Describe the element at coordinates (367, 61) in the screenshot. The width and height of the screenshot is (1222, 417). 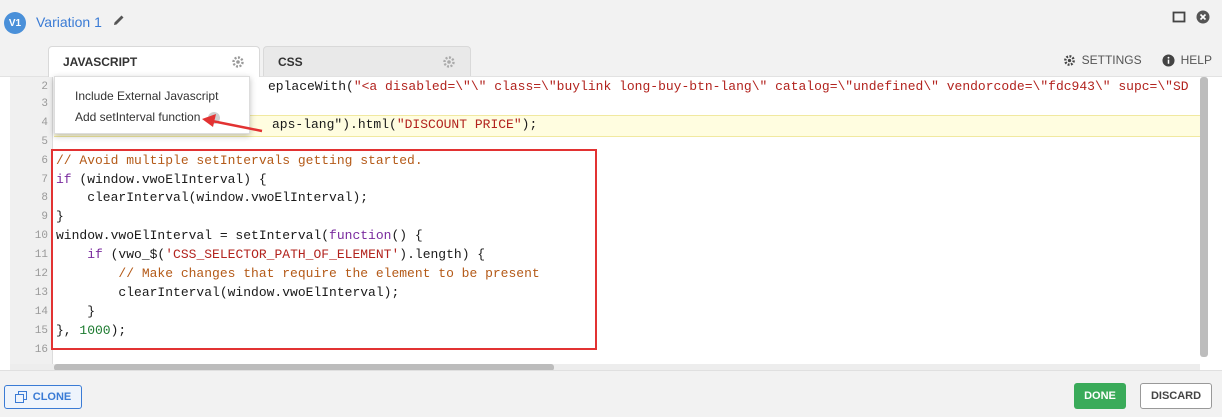
I see `tab-css: CSS` at that location.